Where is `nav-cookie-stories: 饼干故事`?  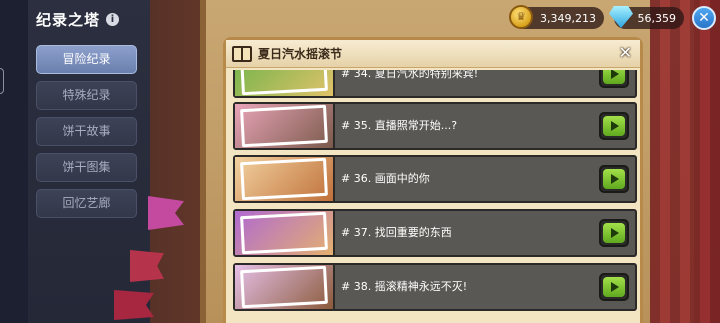 nav-cookie-stories: 饼干故事 is located at coordinates (86, 131).